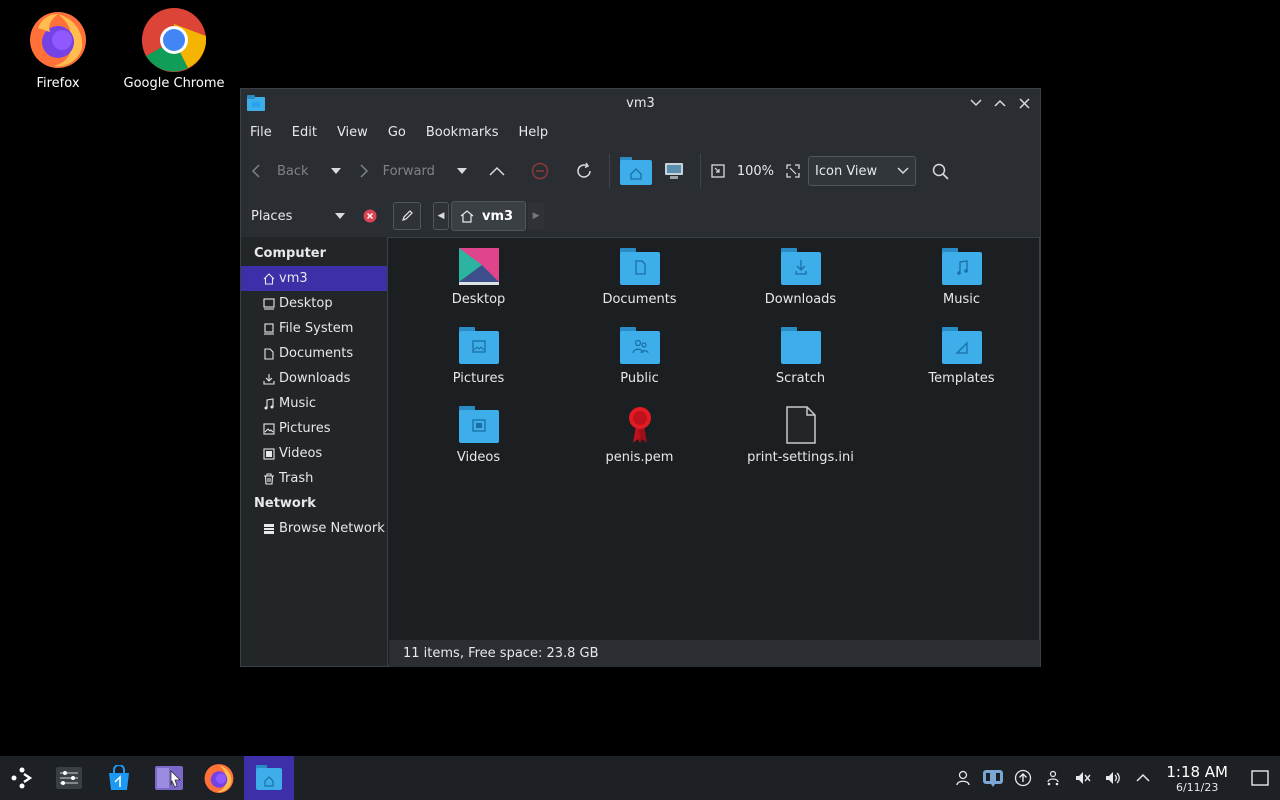 The height and width of the screenshot is (800, 1280). I want to click on back-history-dropdown, so click(335, 171).